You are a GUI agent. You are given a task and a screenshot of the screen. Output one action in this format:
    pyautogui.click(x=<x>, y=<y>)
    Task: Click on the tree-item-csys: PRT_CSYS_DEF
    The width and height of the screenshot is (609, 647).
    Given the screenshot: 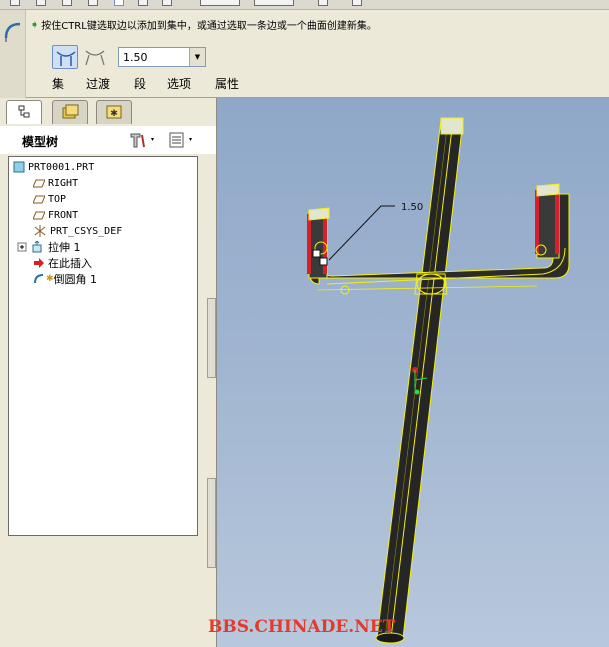 What is the action you would take?
    pyautogui.click(x=77, y=231)
    